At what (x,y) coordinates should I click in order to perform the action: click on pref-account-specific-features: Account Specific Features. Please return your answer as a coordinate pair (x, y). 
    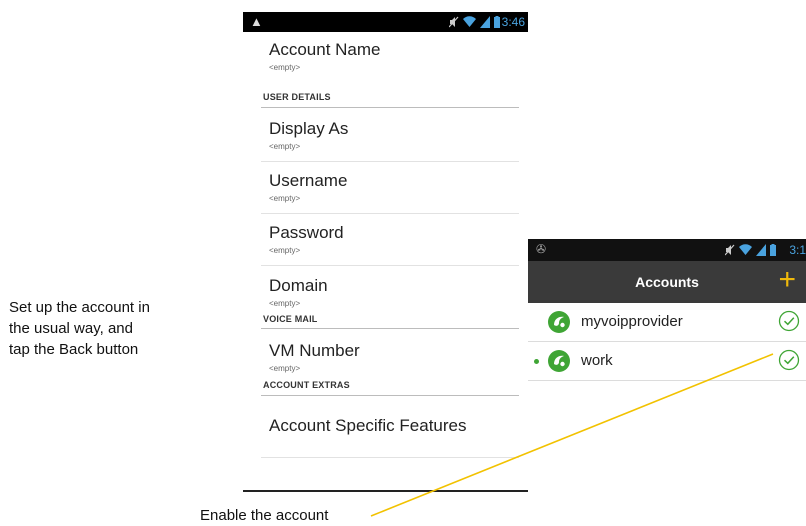
    Looking at the image, I should click on (367, 426).